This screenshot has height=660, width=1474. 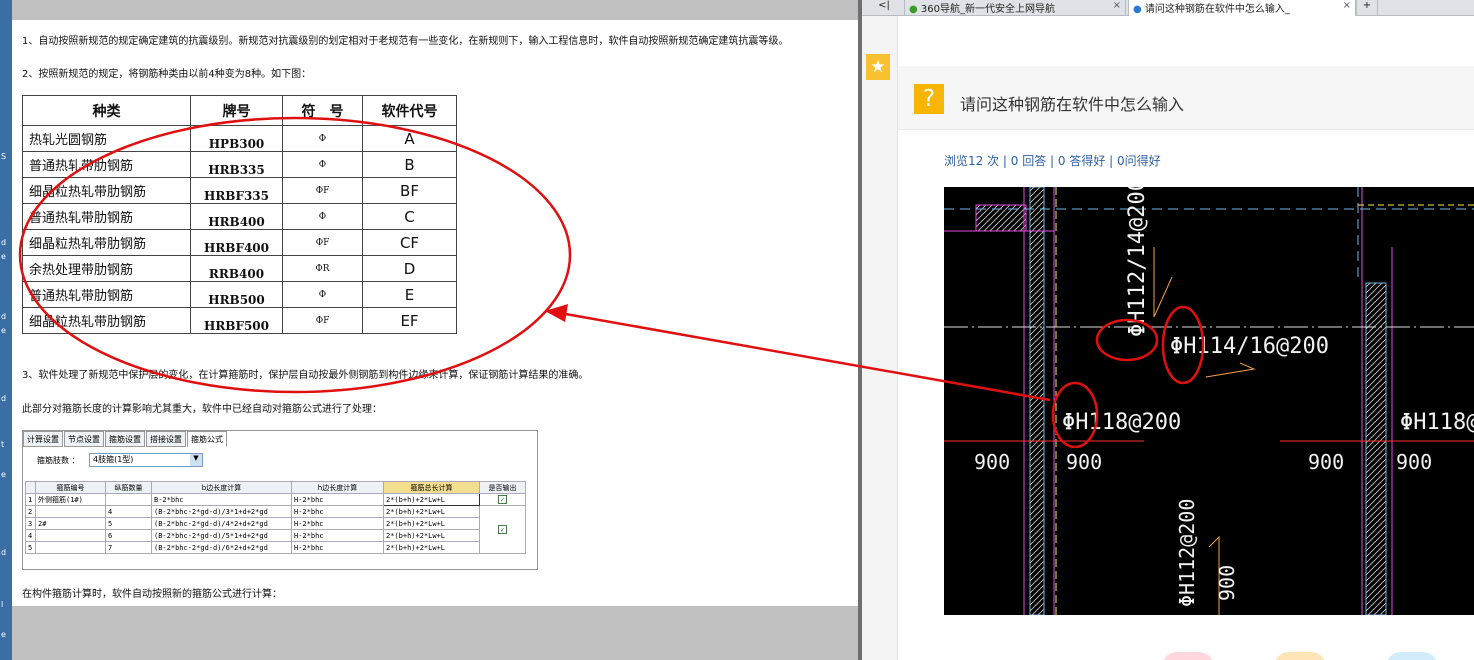 I want to click on bar-count: 6, so click(x=128, y=535).